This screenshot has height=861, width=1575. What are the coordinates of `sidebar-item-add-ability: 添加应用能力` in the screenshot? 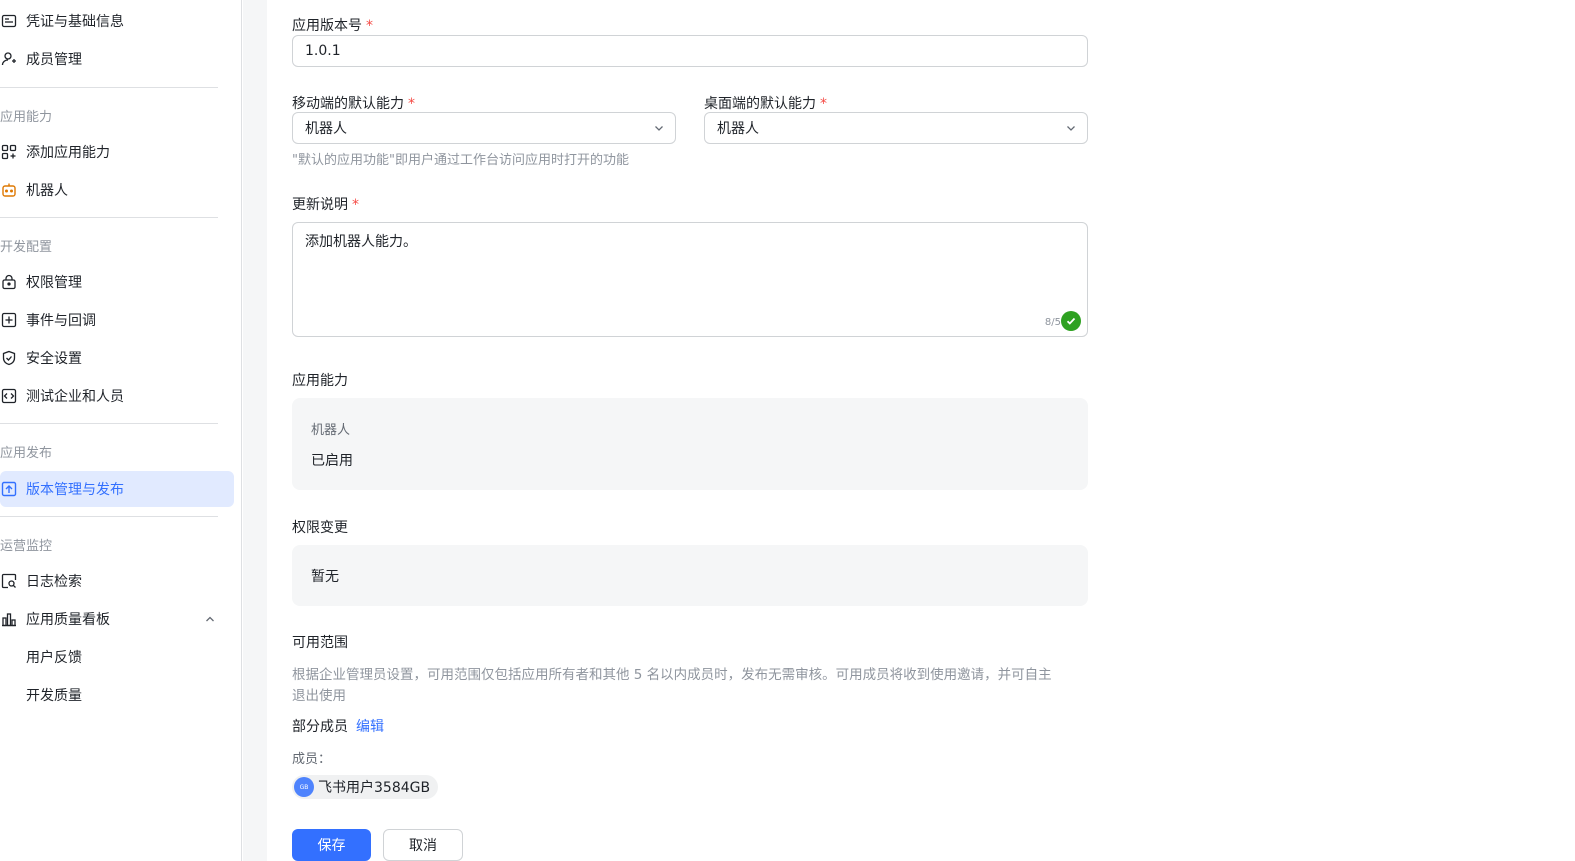 It's located at (117, 152).